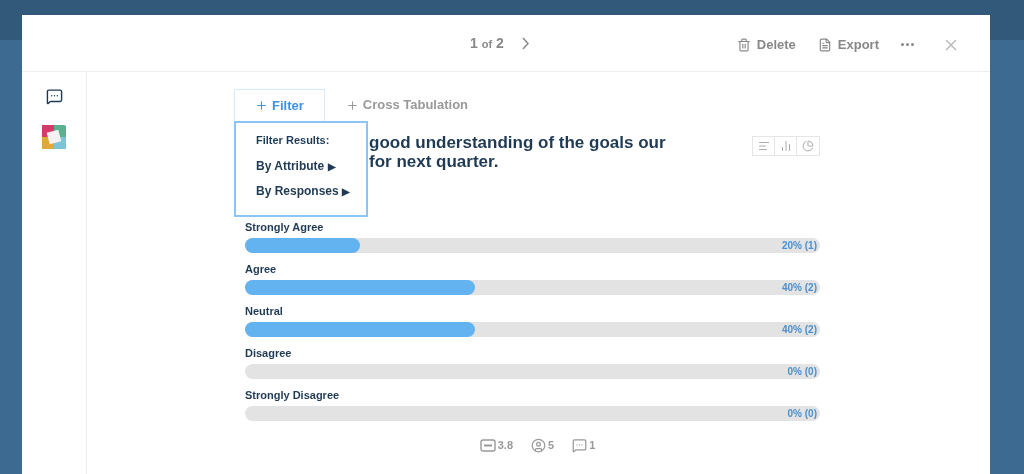  I want to click on answer-label: Strongly Agree, so click(285, 226).